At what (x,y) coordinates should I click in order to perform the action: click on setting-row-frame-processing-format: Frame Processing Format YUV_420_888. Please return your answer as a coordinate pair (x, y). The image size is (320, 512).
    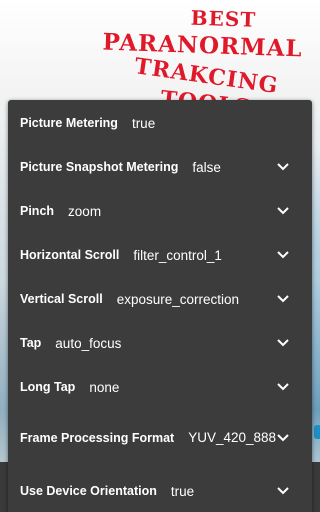
    Looking at the image, I should click on (160, 438).